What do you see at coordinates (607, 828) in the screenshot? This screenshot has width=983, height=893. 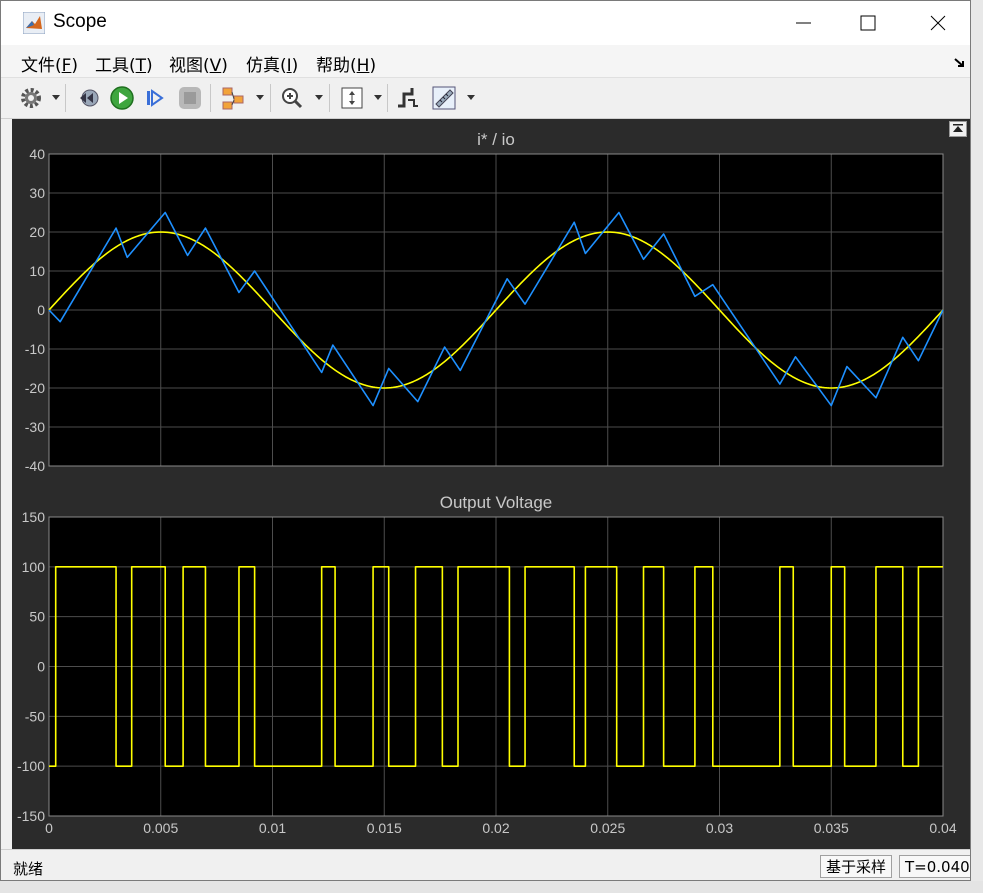 I see `plot-1-xtick-label: 0.025` at bounding box center [607, 828].